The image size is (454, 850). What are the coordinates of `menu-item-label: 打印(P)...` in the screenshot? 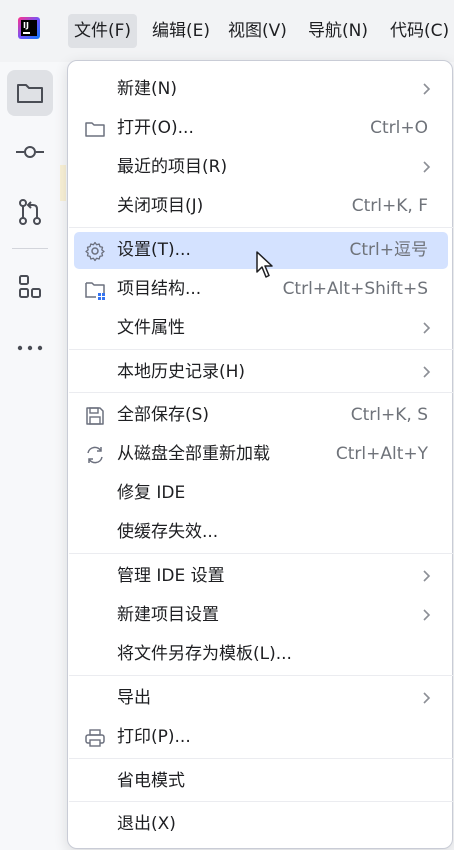 It's located at (154, 737).